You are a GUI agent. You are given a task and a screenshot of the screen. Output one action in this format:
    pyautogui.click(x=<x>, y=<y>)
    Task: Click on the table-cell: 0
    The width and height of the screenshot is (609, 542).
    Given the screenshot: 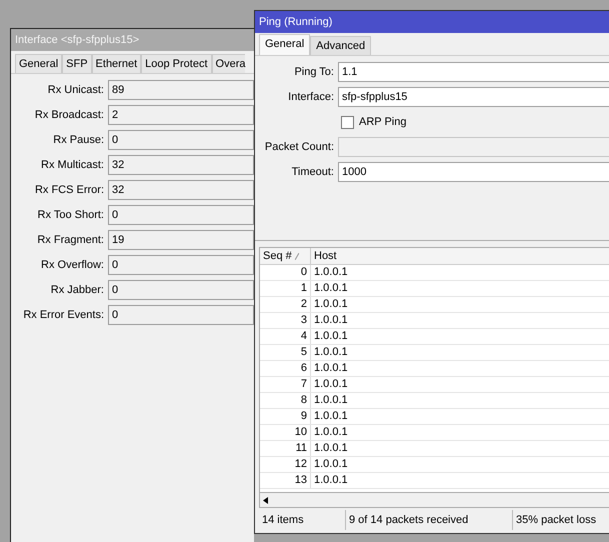 What is the action you would take?
    pyautogui.click(x=285, y=272)
    